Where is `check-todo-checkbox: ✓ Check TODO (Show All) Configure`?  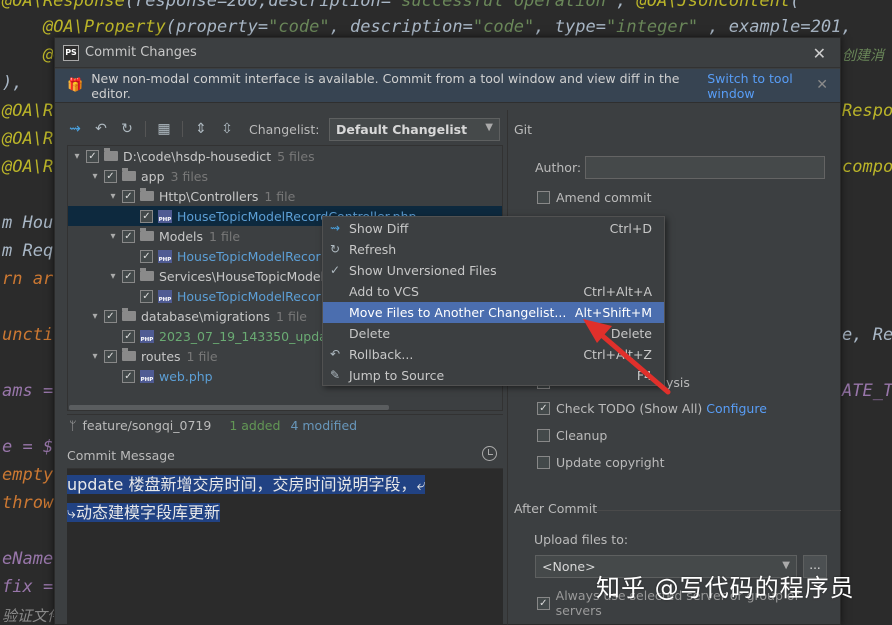 check-todo-checkbox: ✓ Check TODO (Show All) Configure is located at coordinates (652, 408).